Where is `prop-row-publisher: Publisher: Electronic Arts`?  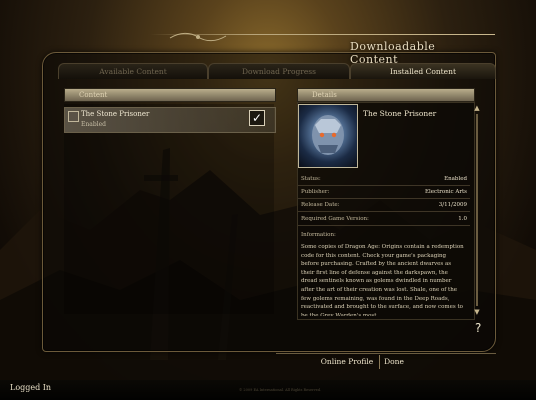 prop-row-publisher: Publisher: Electronic Arts is located at coordinates (384, 193).